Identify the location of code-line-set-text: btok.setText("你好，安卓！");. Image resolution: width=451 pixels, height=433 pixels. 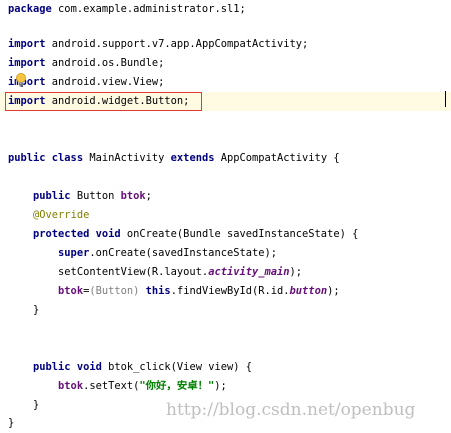
(225, 386).